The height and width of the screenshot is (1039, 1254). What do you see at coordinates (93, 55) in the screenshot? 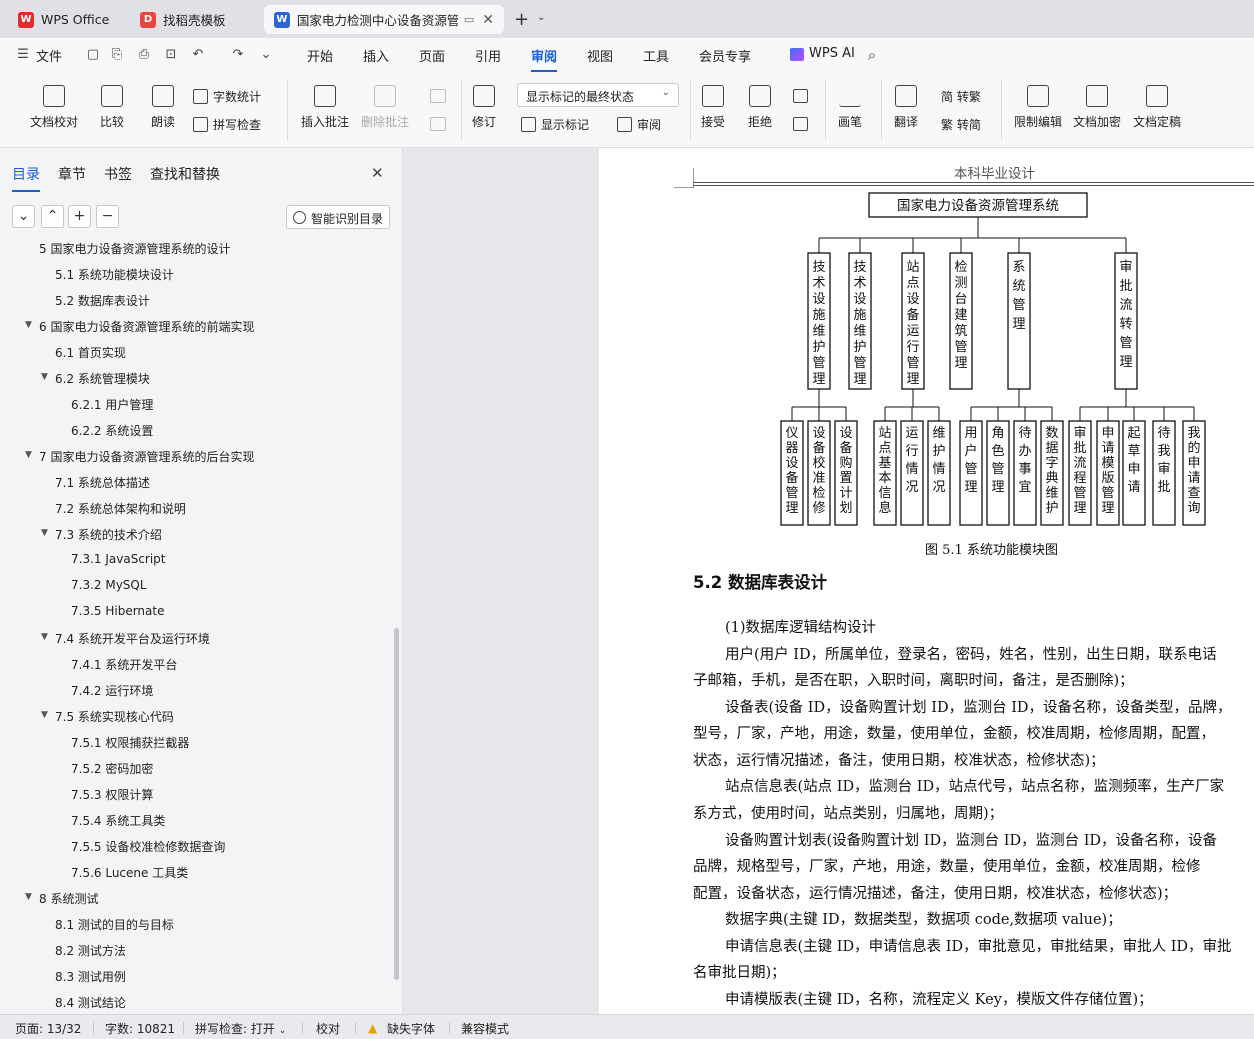
I see `save-icon: ▢` at bounding box center [93, 55].